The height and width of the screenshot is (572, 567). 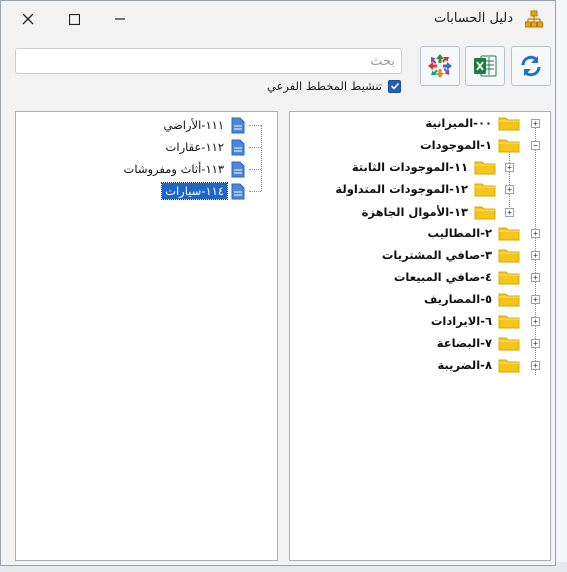 What do you see at coordinates (194, 191) in the screenshot?
I see `list-item-label: ١١٤-سيارات` at bounding box center [194, 191].